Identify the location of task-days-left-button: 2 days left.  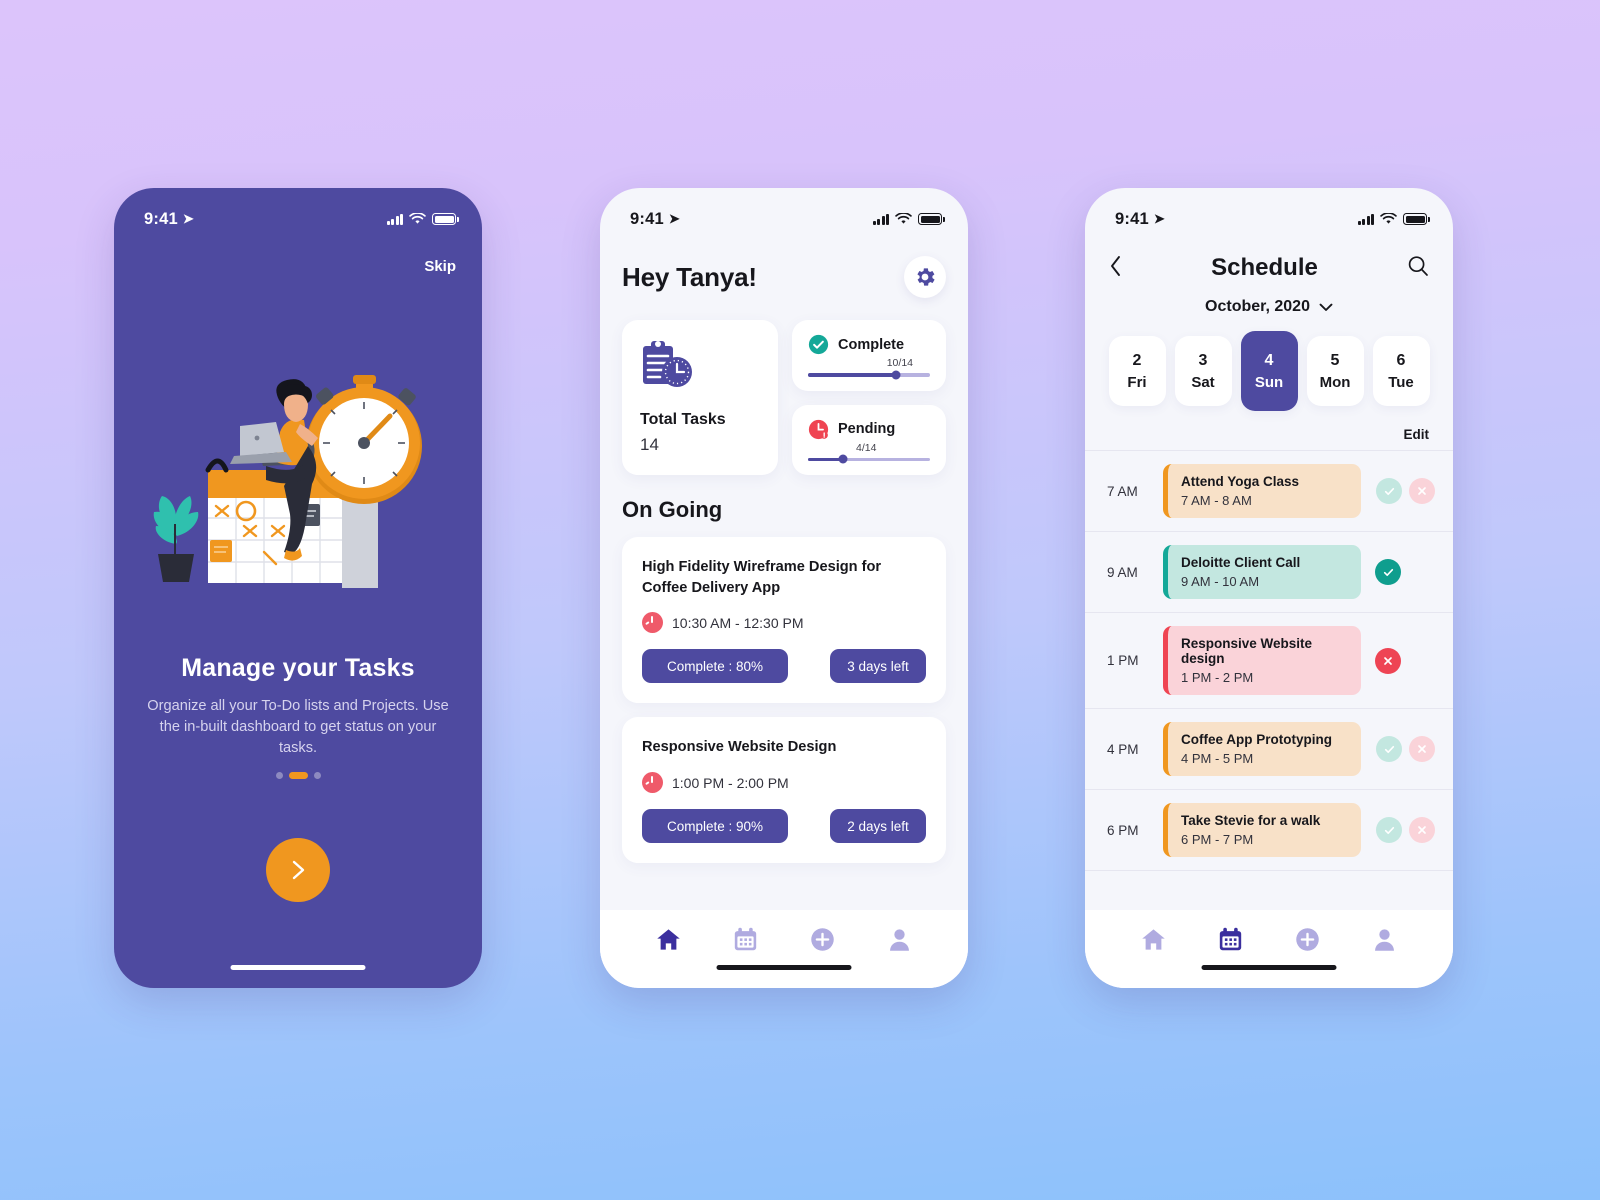
(878, 826).